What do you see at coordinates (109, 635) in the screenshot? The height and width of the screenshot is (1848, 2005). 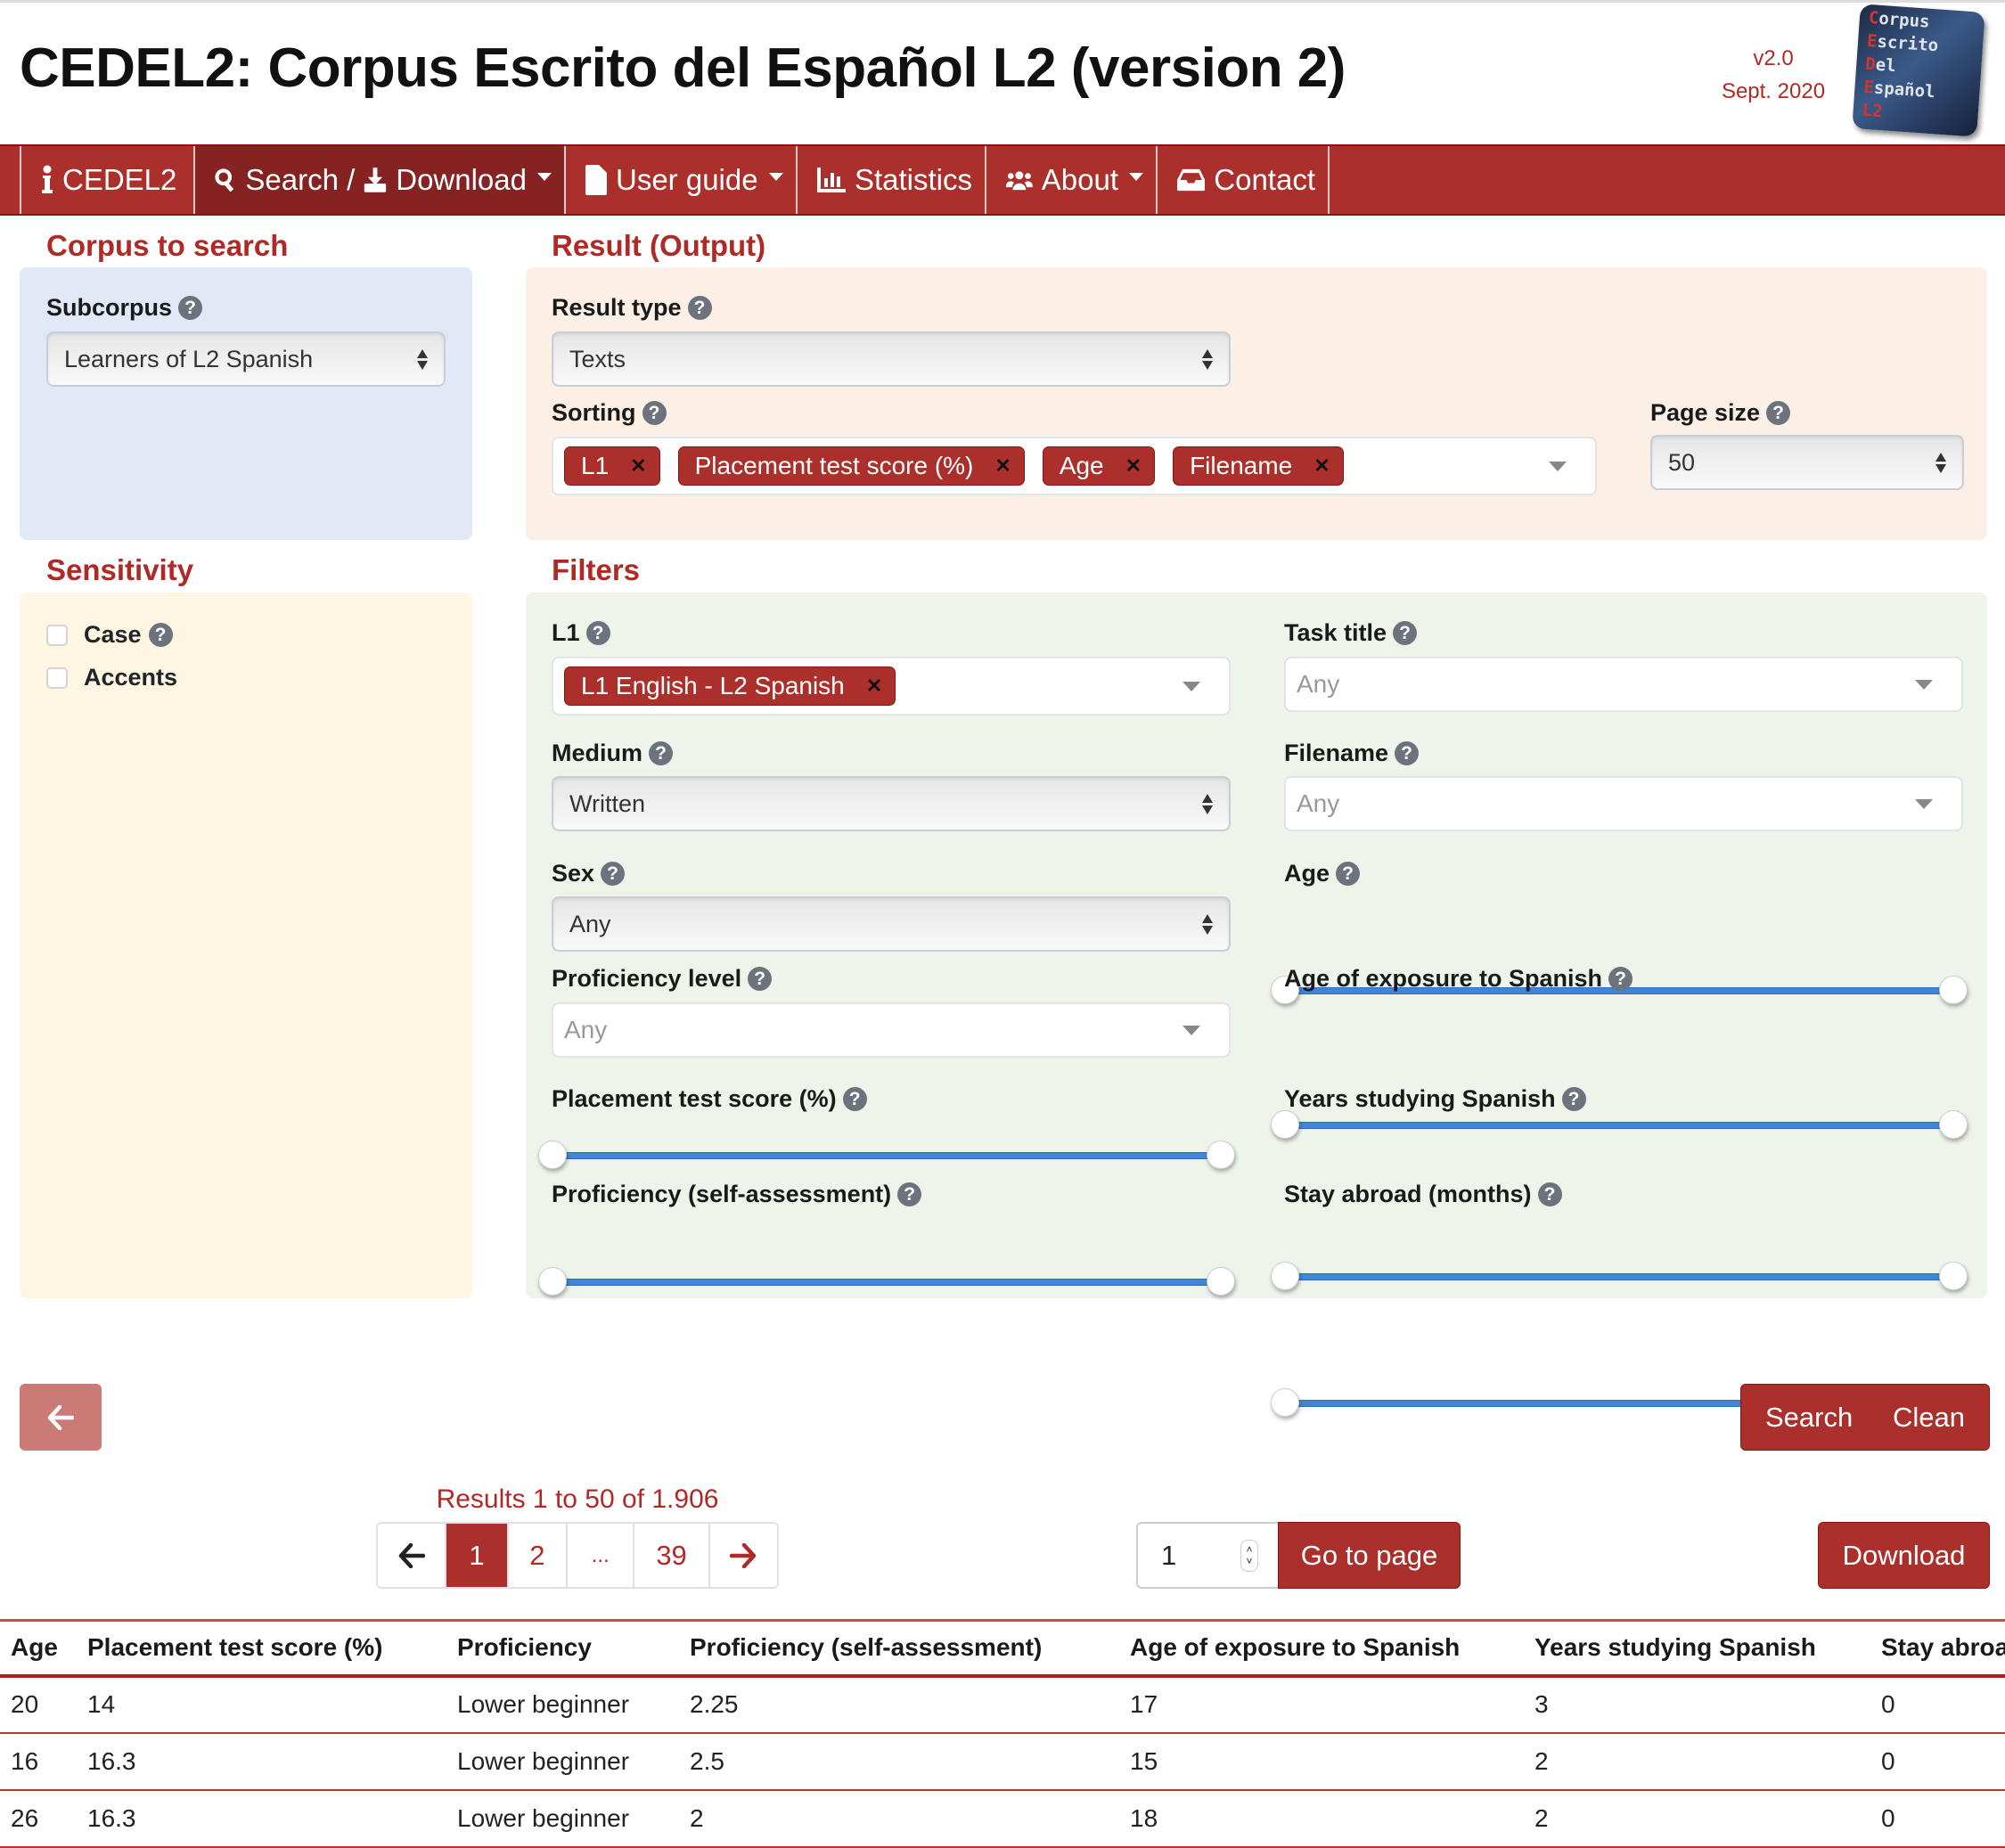 I see `case-option: Case ?` at bounding box center [109, 635].